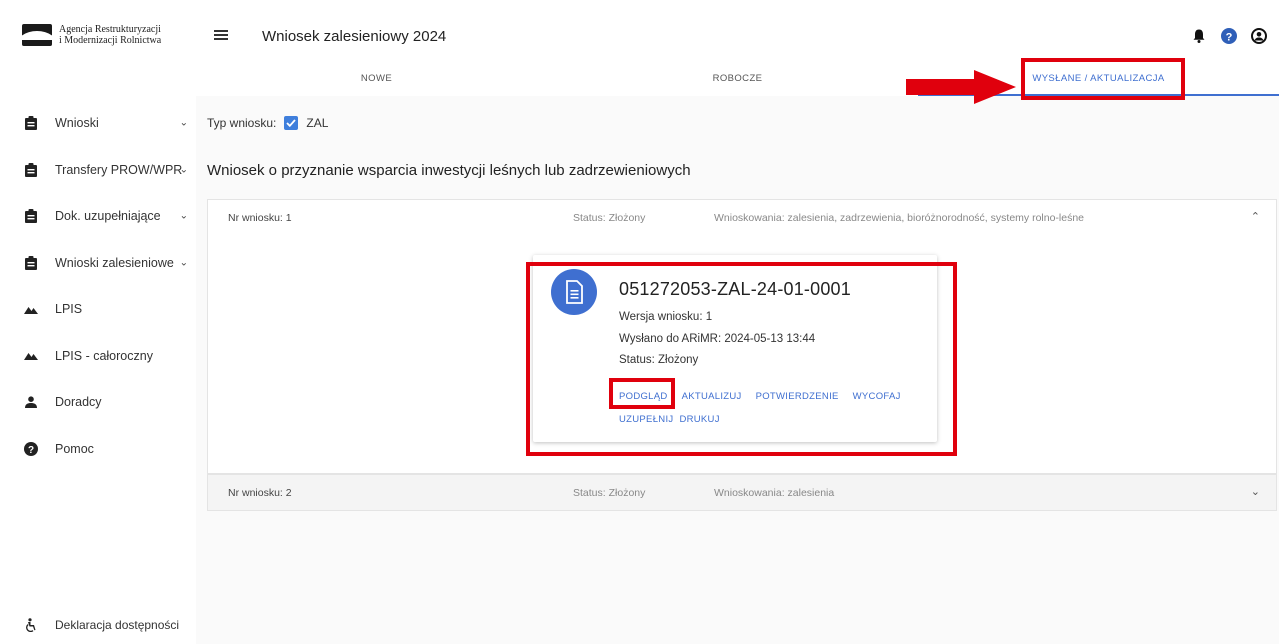 This screenshot has width=1279, height=644. What do you see at coordinates (1103, 79) in the screenshot?
I see `highlight-tab-box` at bounding box center [1103, 79].